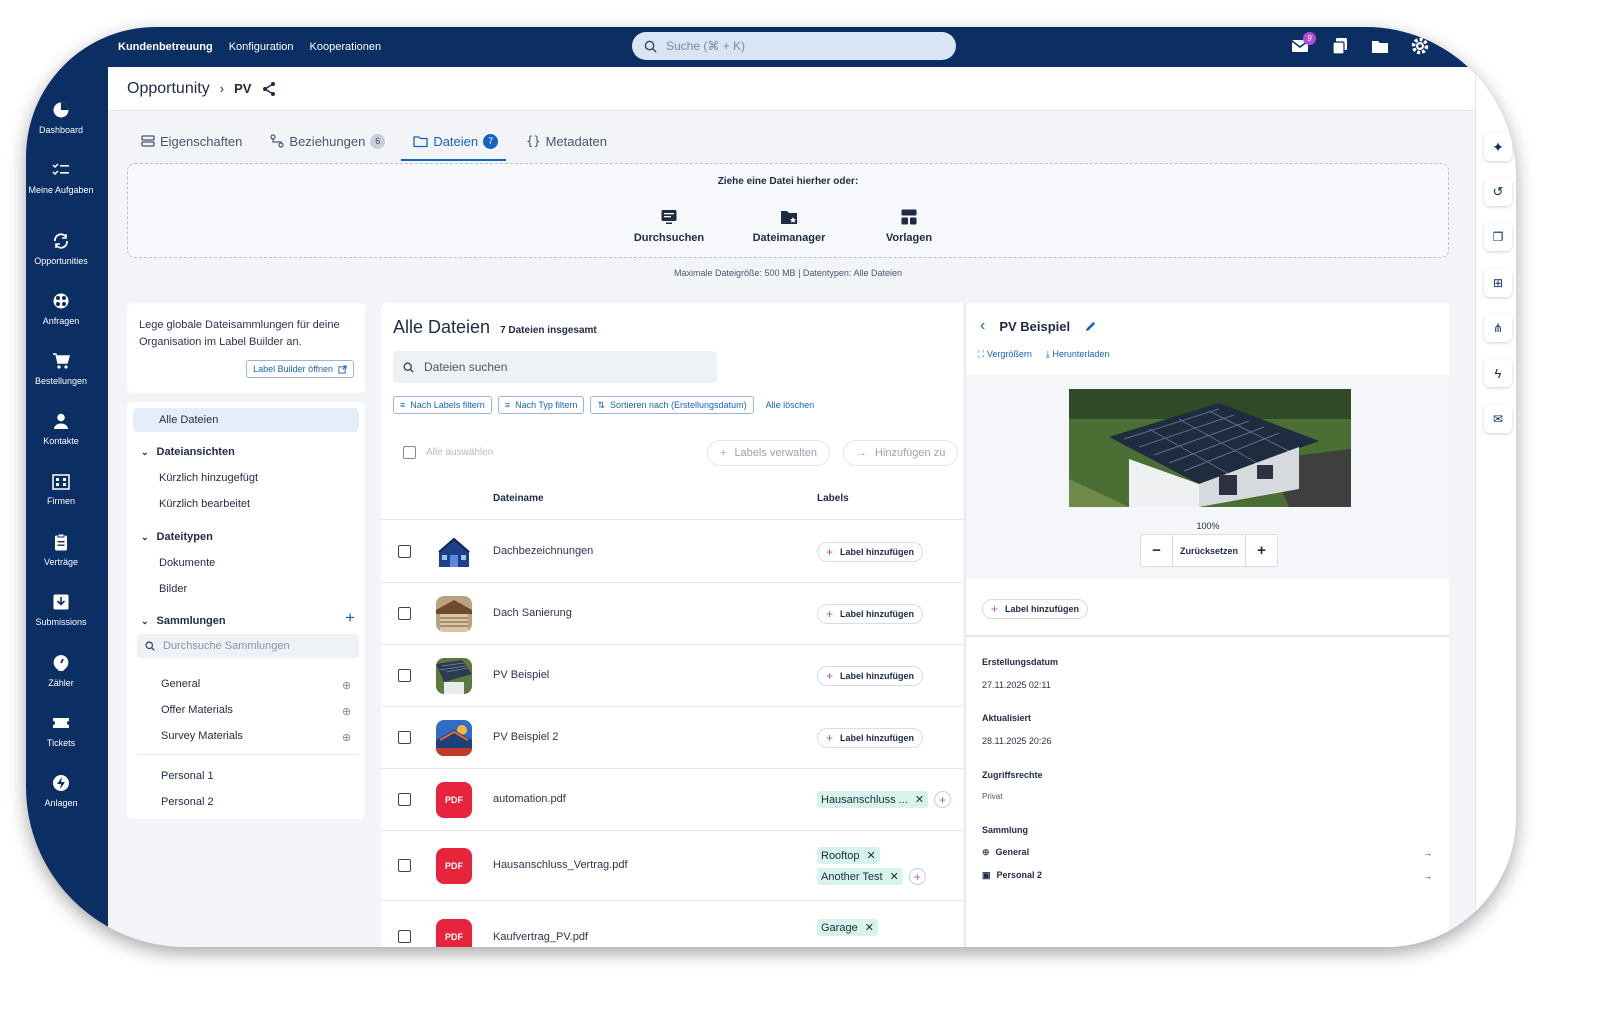 Image resolution: width=1600 pixels, height=1020 pixels. Describe the element at coordinates (1078, 354) in the screenshot. I see `download-button: ⤓ Herunterladen` at that location.